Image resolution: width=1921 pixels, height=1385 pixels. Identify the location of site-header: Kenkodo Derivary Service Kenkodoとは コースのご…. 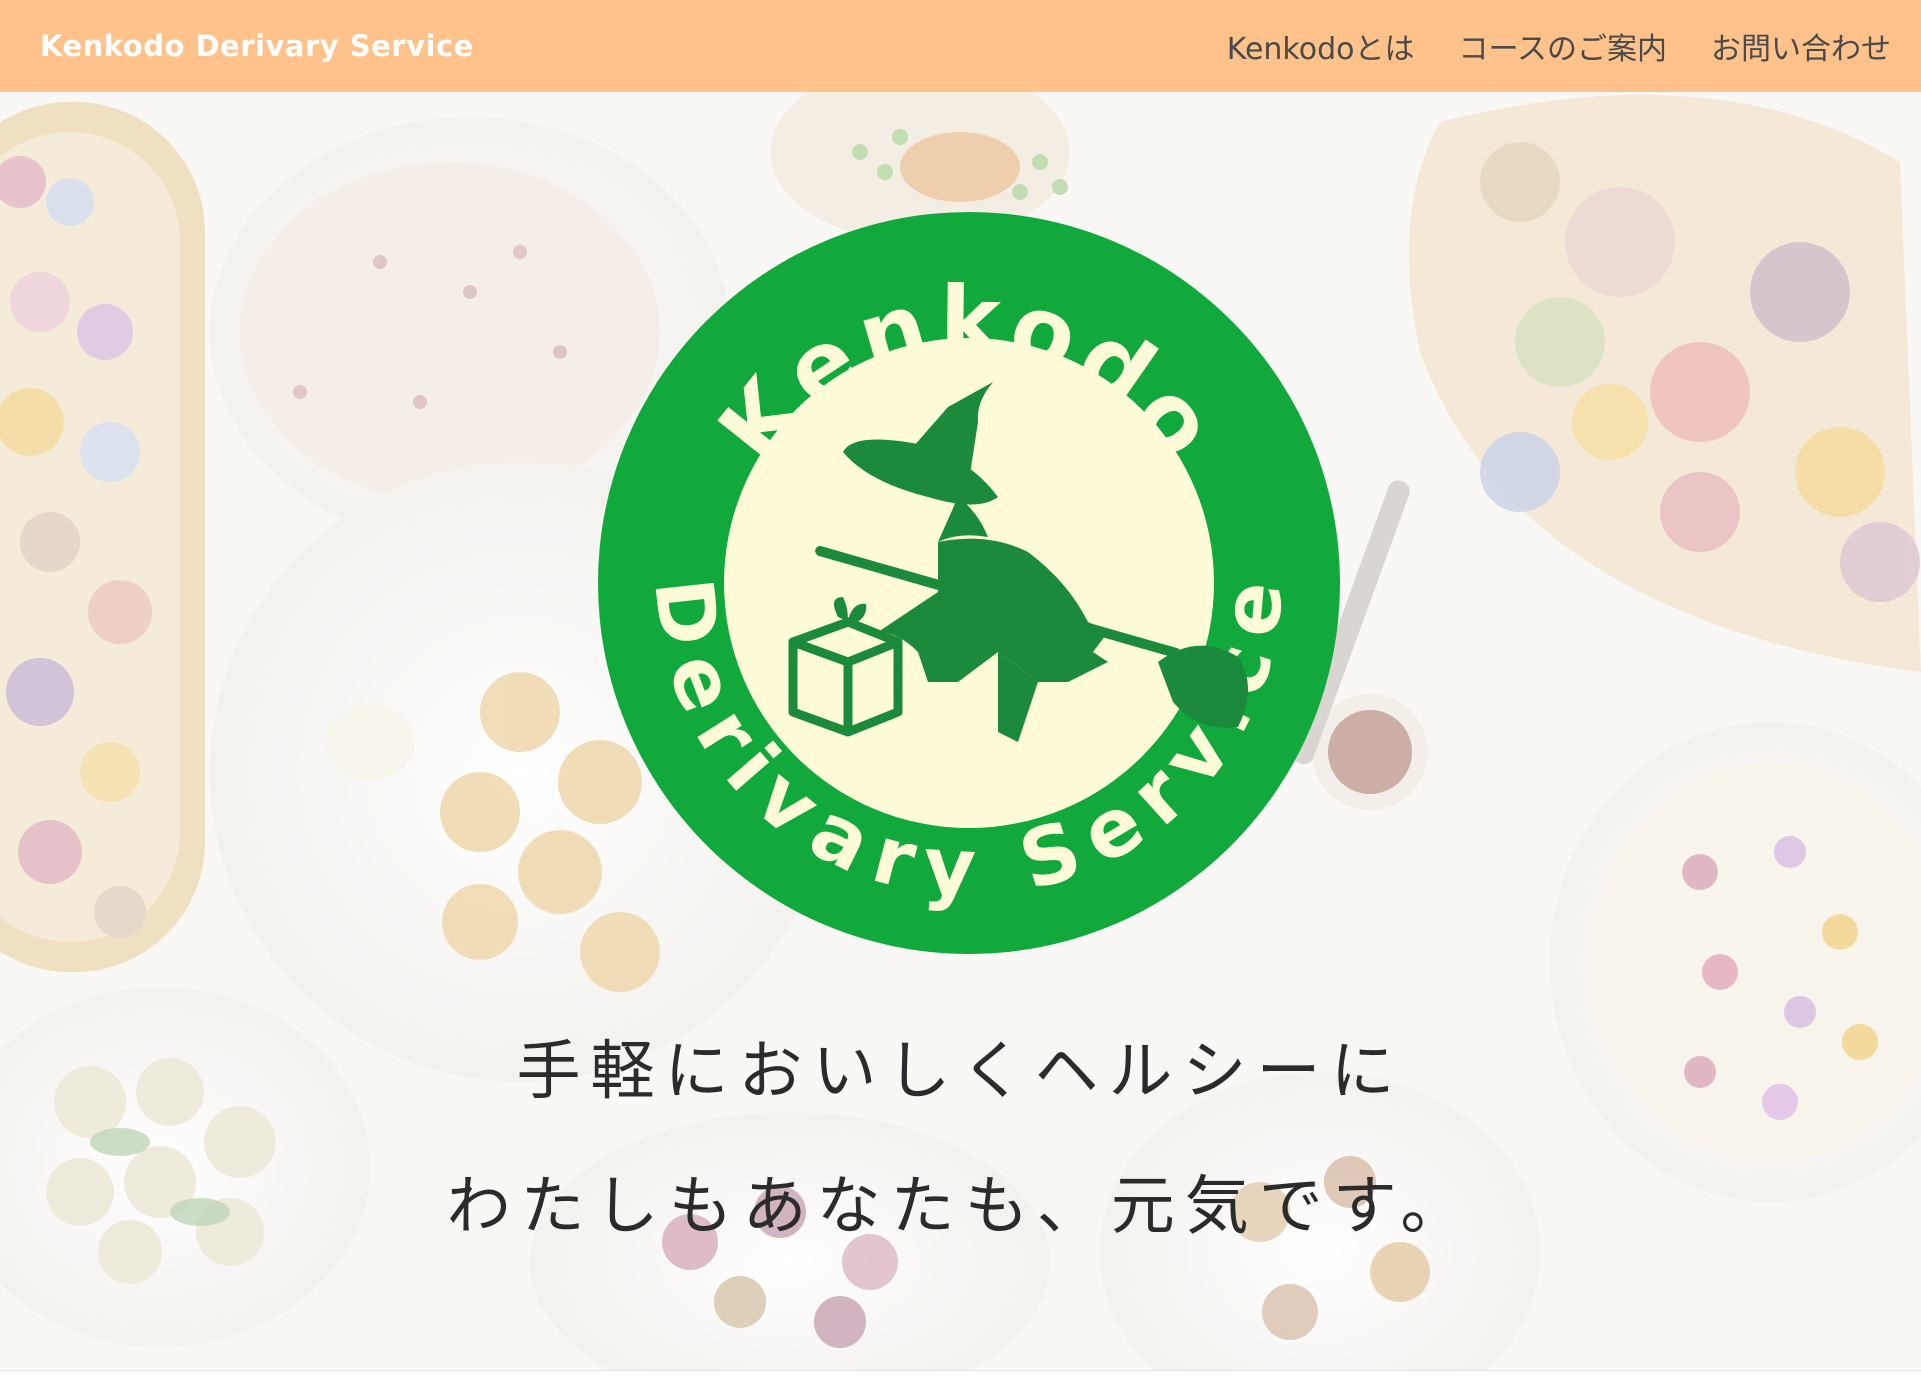
(960, 46).